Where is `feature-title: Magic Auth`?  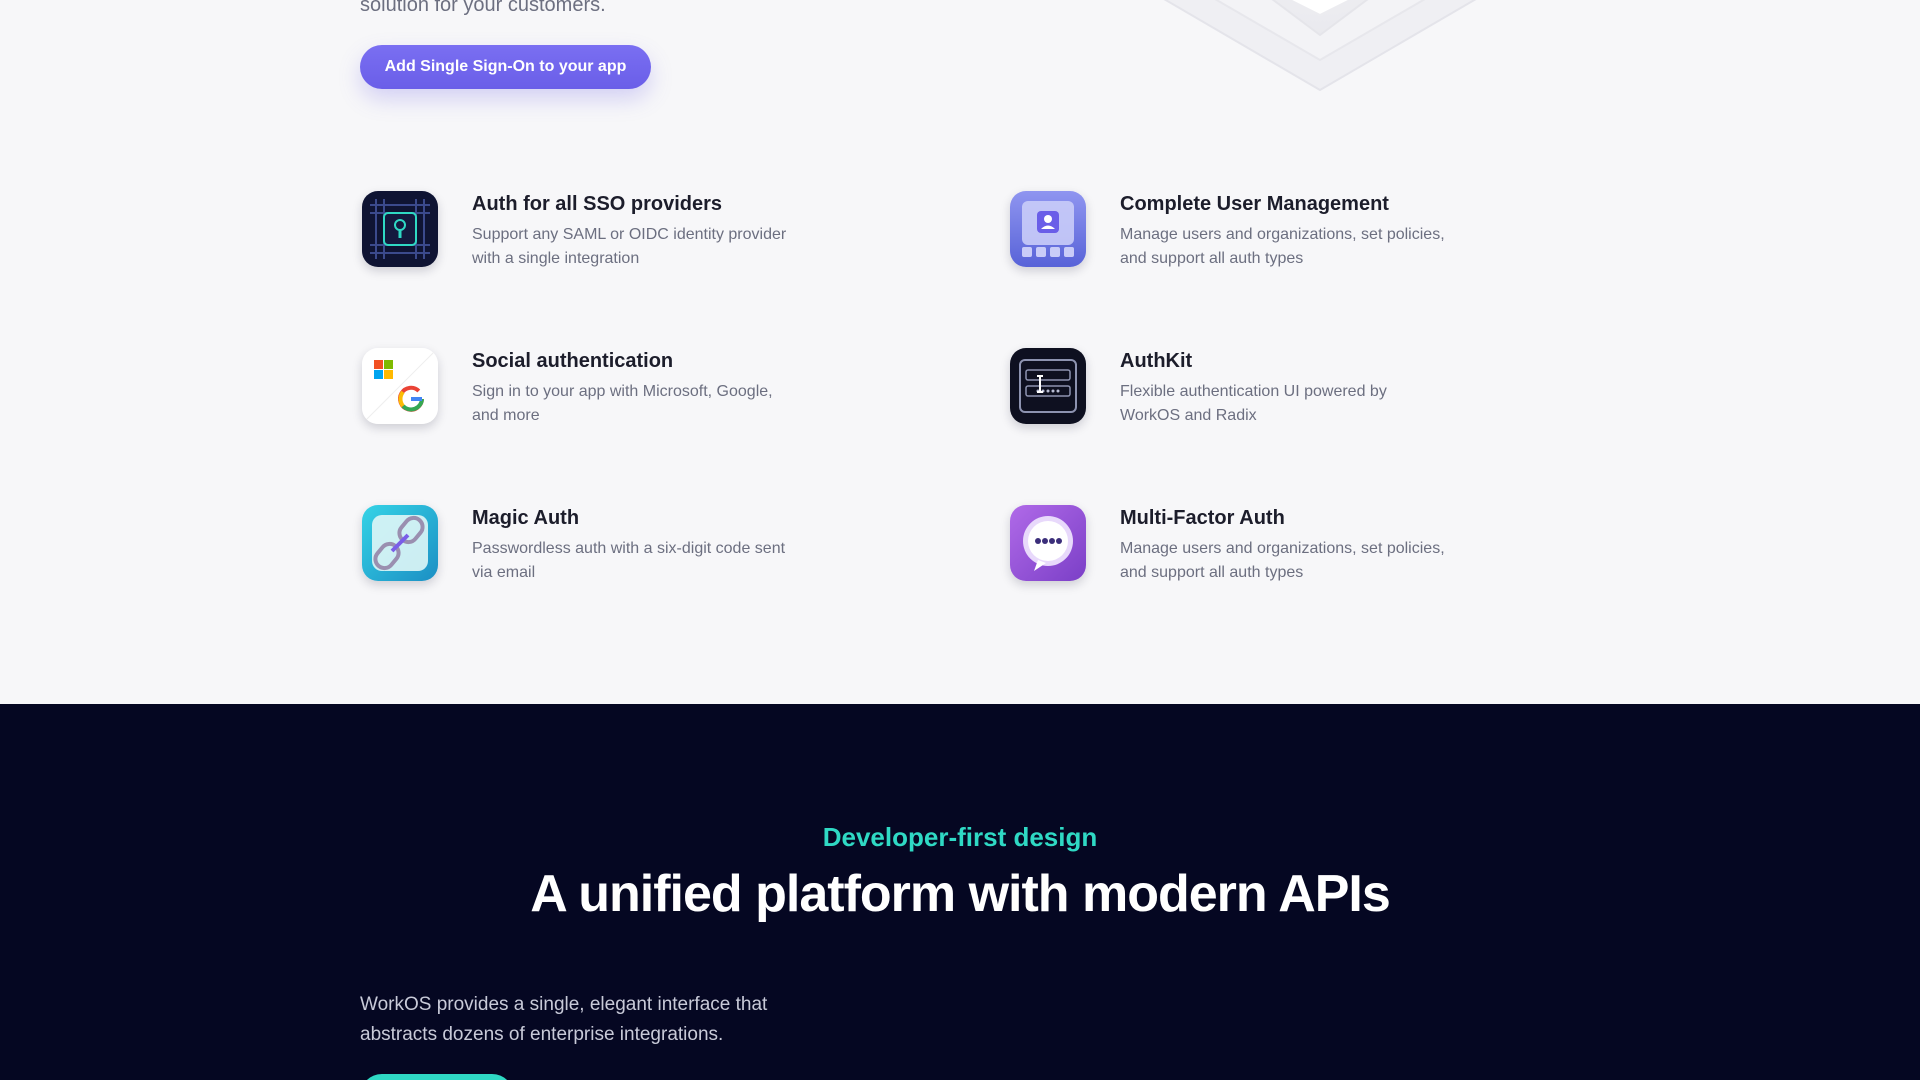
feature-title: Magic Auth is located at coordinates (526, 518).